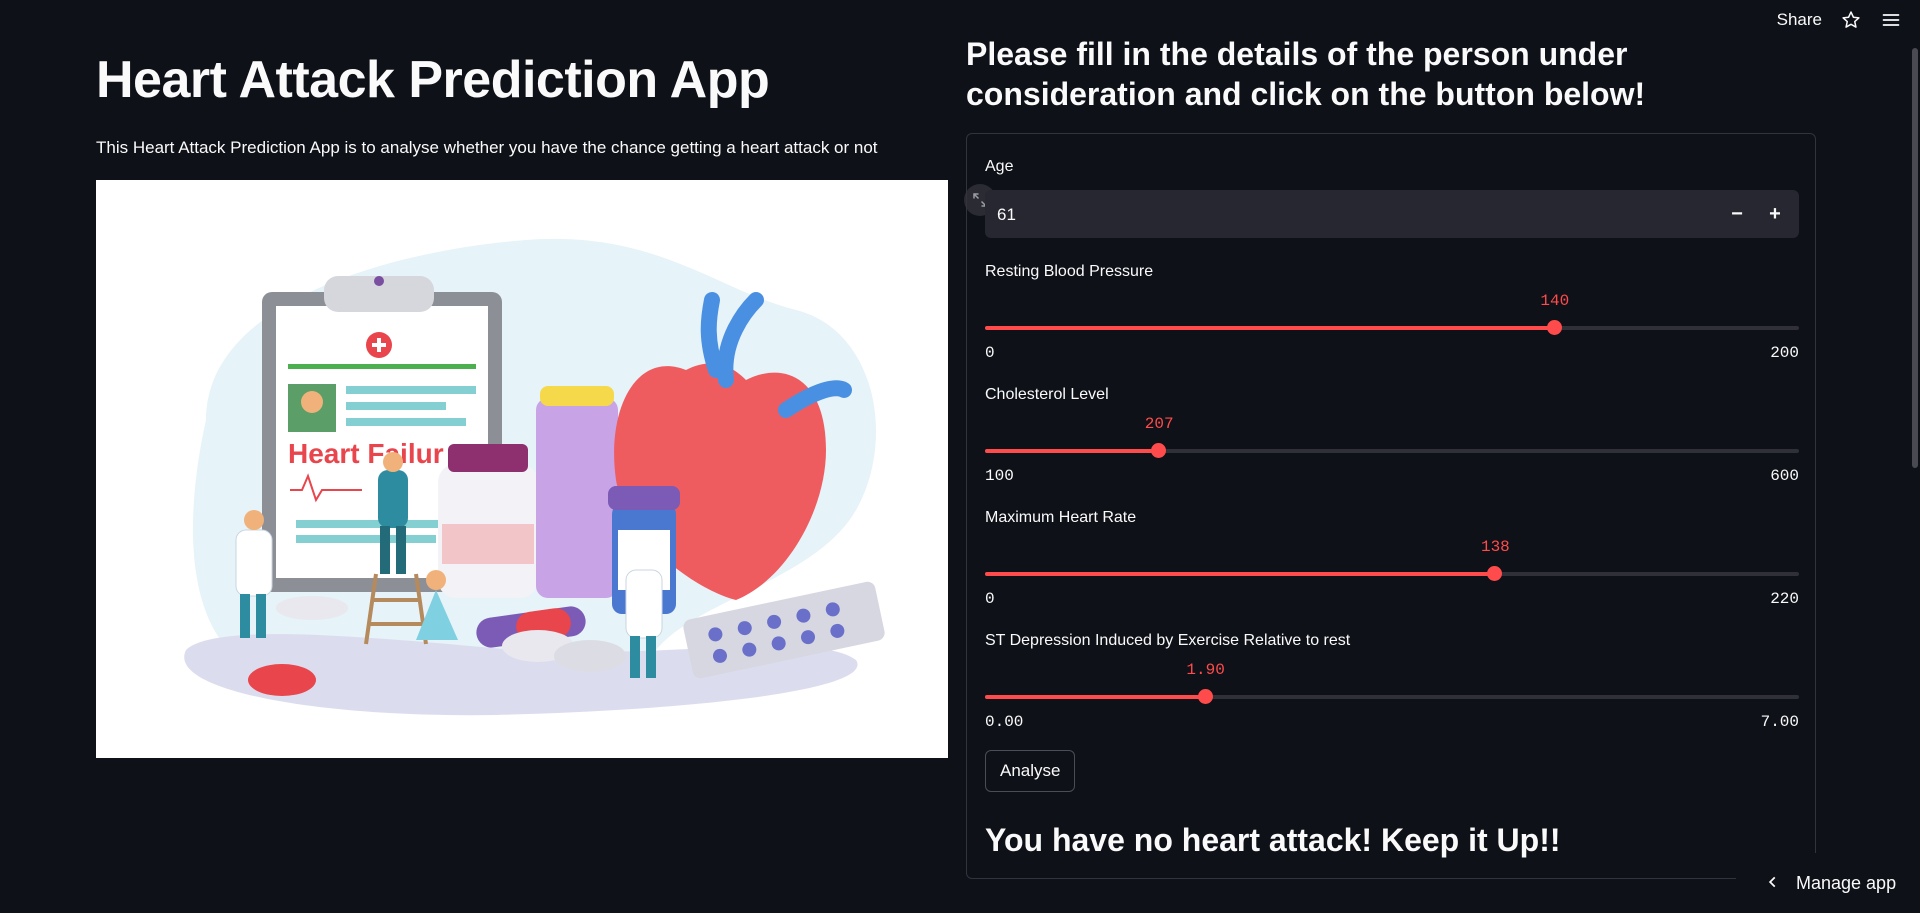 Image resolution: width=1920 pixels, height=913 pixels. What do you see at coordinates (1069, 271) in the screenshot?
I see `slider-label-blood-pressure: Resting Blood Pressure` at bounding box center [1069, 271].